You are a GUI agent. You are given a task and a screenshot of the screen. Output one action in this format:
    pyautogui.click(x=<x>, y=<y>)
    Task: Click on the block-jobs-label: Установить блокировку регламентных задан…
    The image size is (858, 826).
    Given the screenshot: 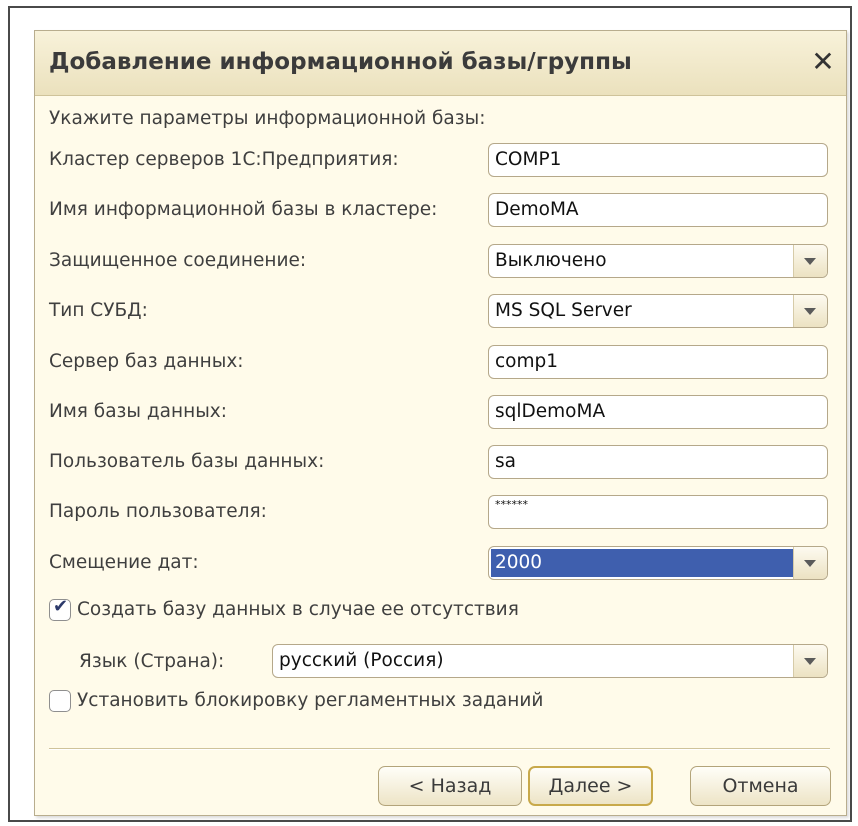 What is the action you would take?
    pyautogui.click(x=310, y=700)
    